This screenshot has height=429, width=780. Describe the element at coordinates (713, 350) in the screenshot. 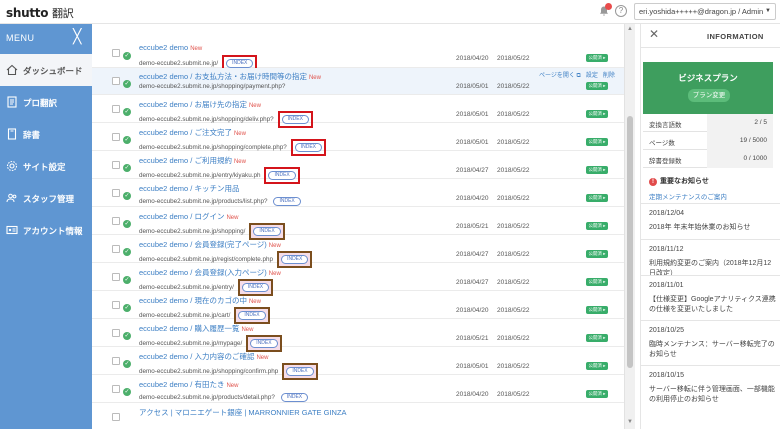

I see `news-link: 臨時メンテナンス：サーバー移転完了のお知らせ` at that location.